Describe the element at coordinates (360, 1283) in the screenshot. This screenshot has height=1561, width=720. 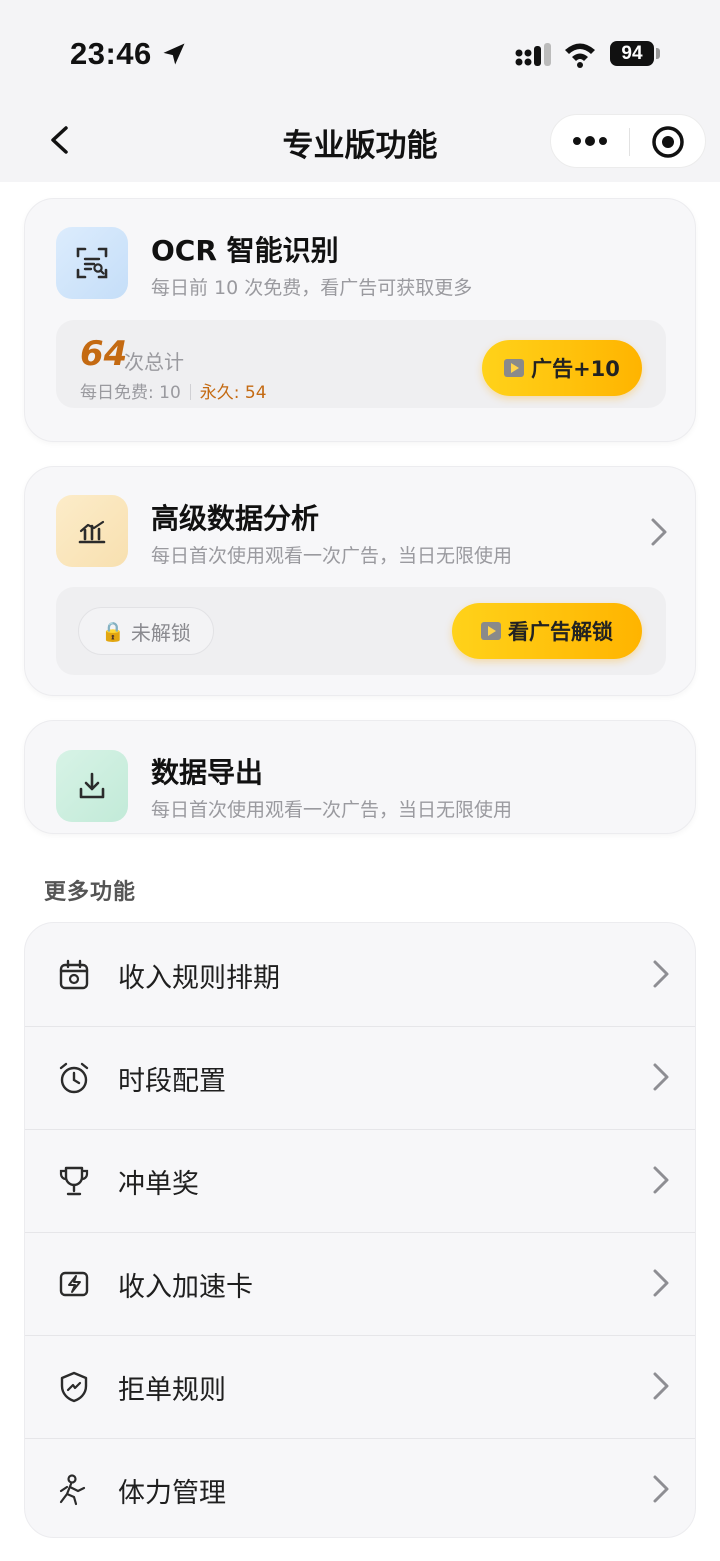
I see `list-item-income-boost-card: 收入加速卡` at that location.